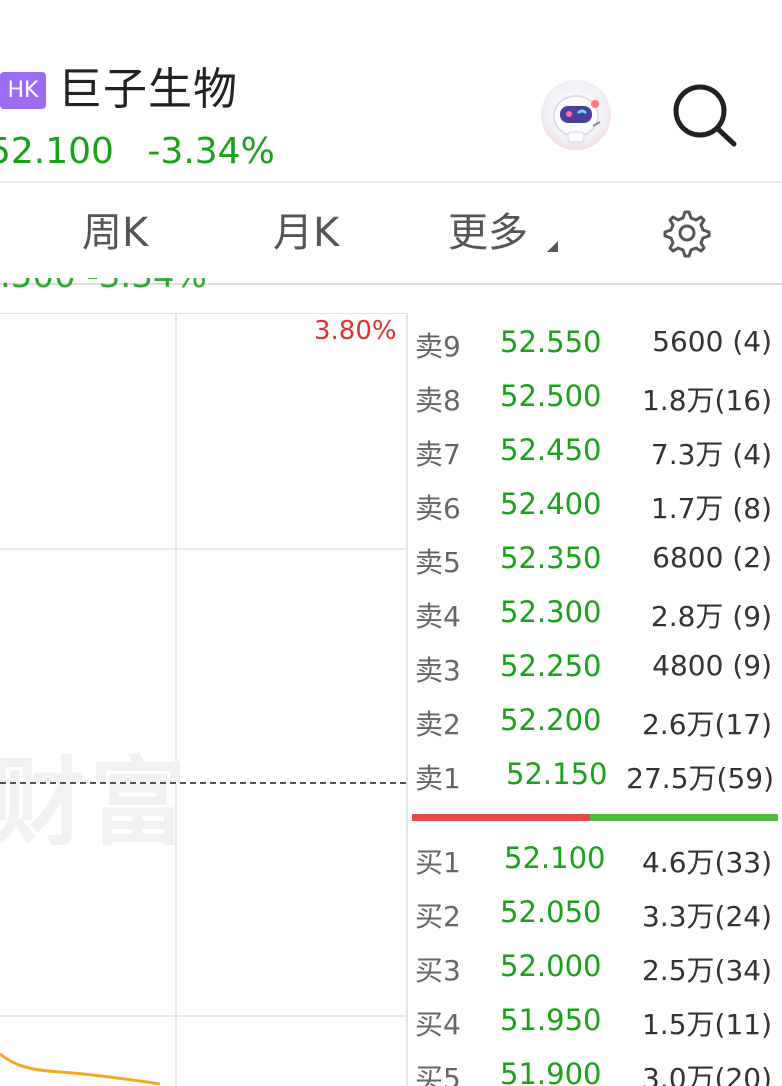 This screenshot has width=782, height=1086. What do you see at coordinates (306, 233) in the screenshot?
I see `tab-month-k: 月K` at bounding box center [306, 233].